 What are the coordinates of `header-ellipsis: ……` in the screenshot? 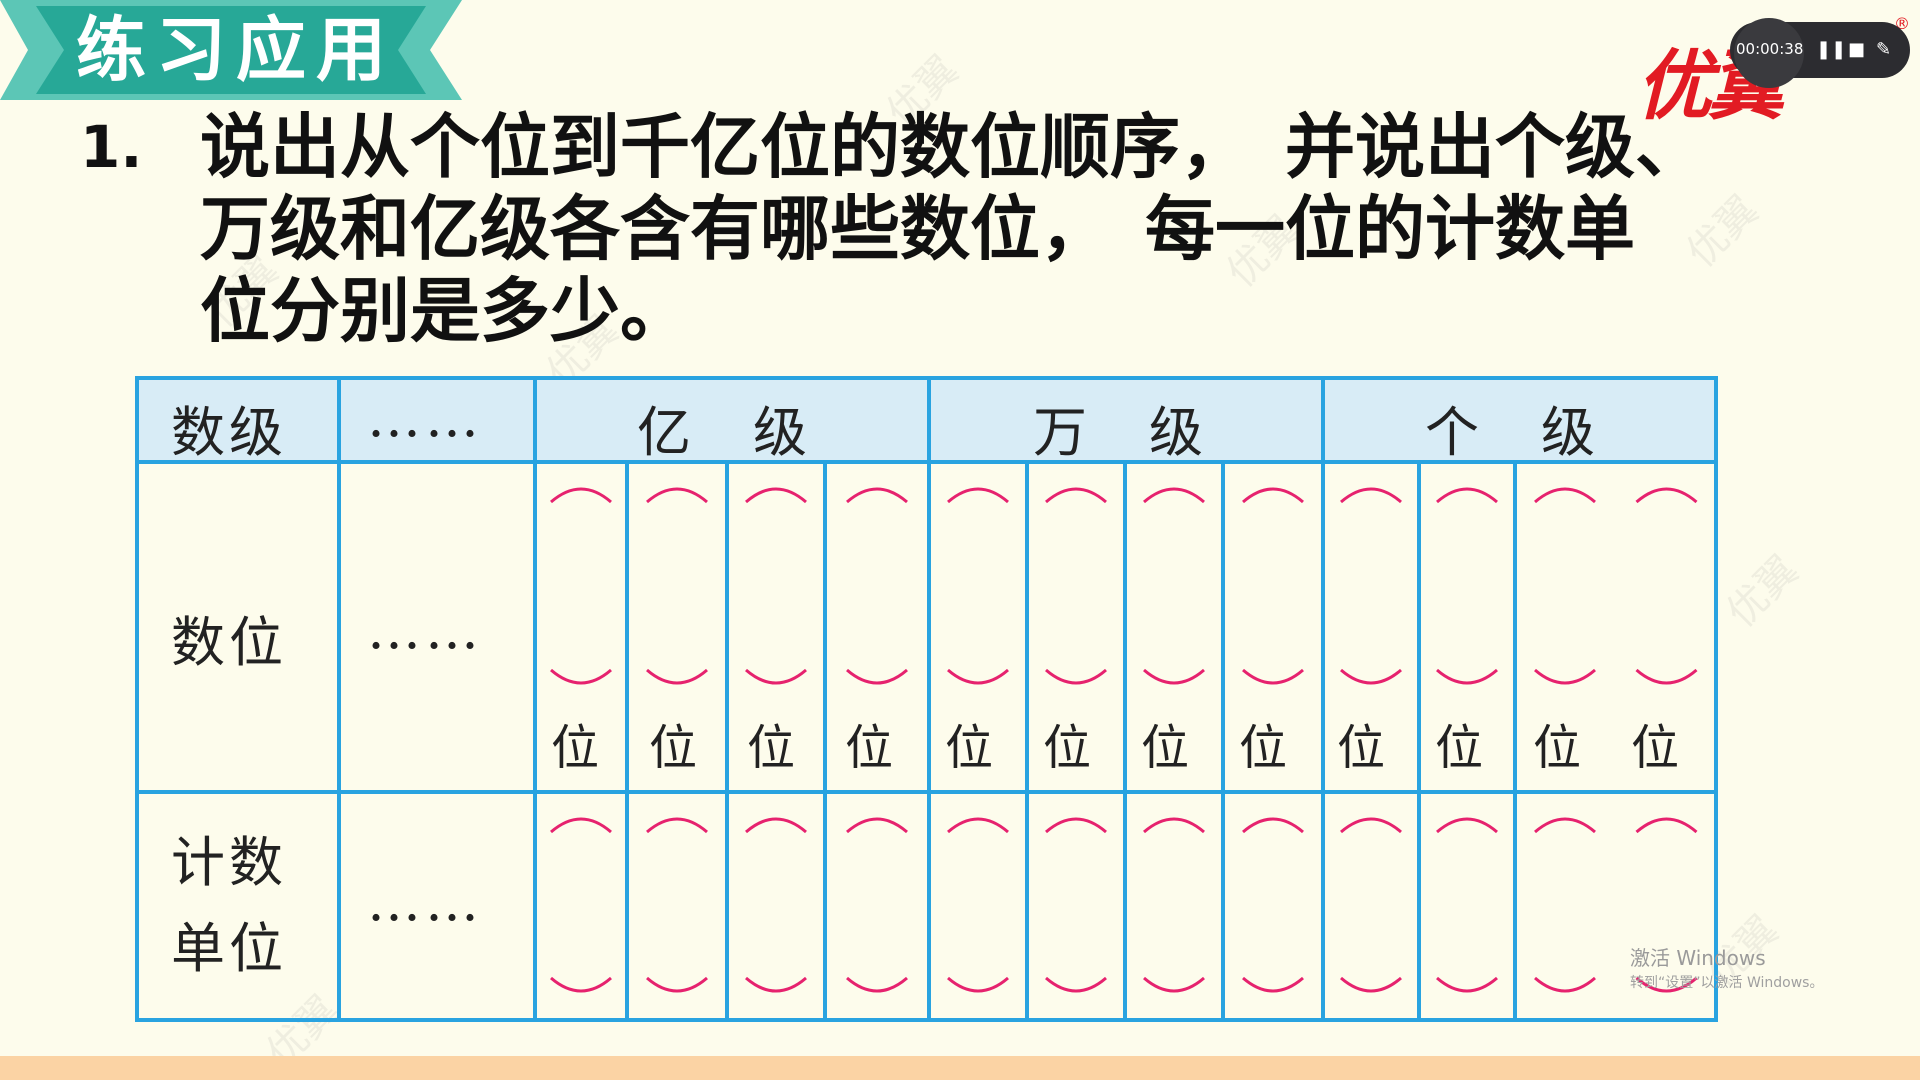 It's located at (425, 417).